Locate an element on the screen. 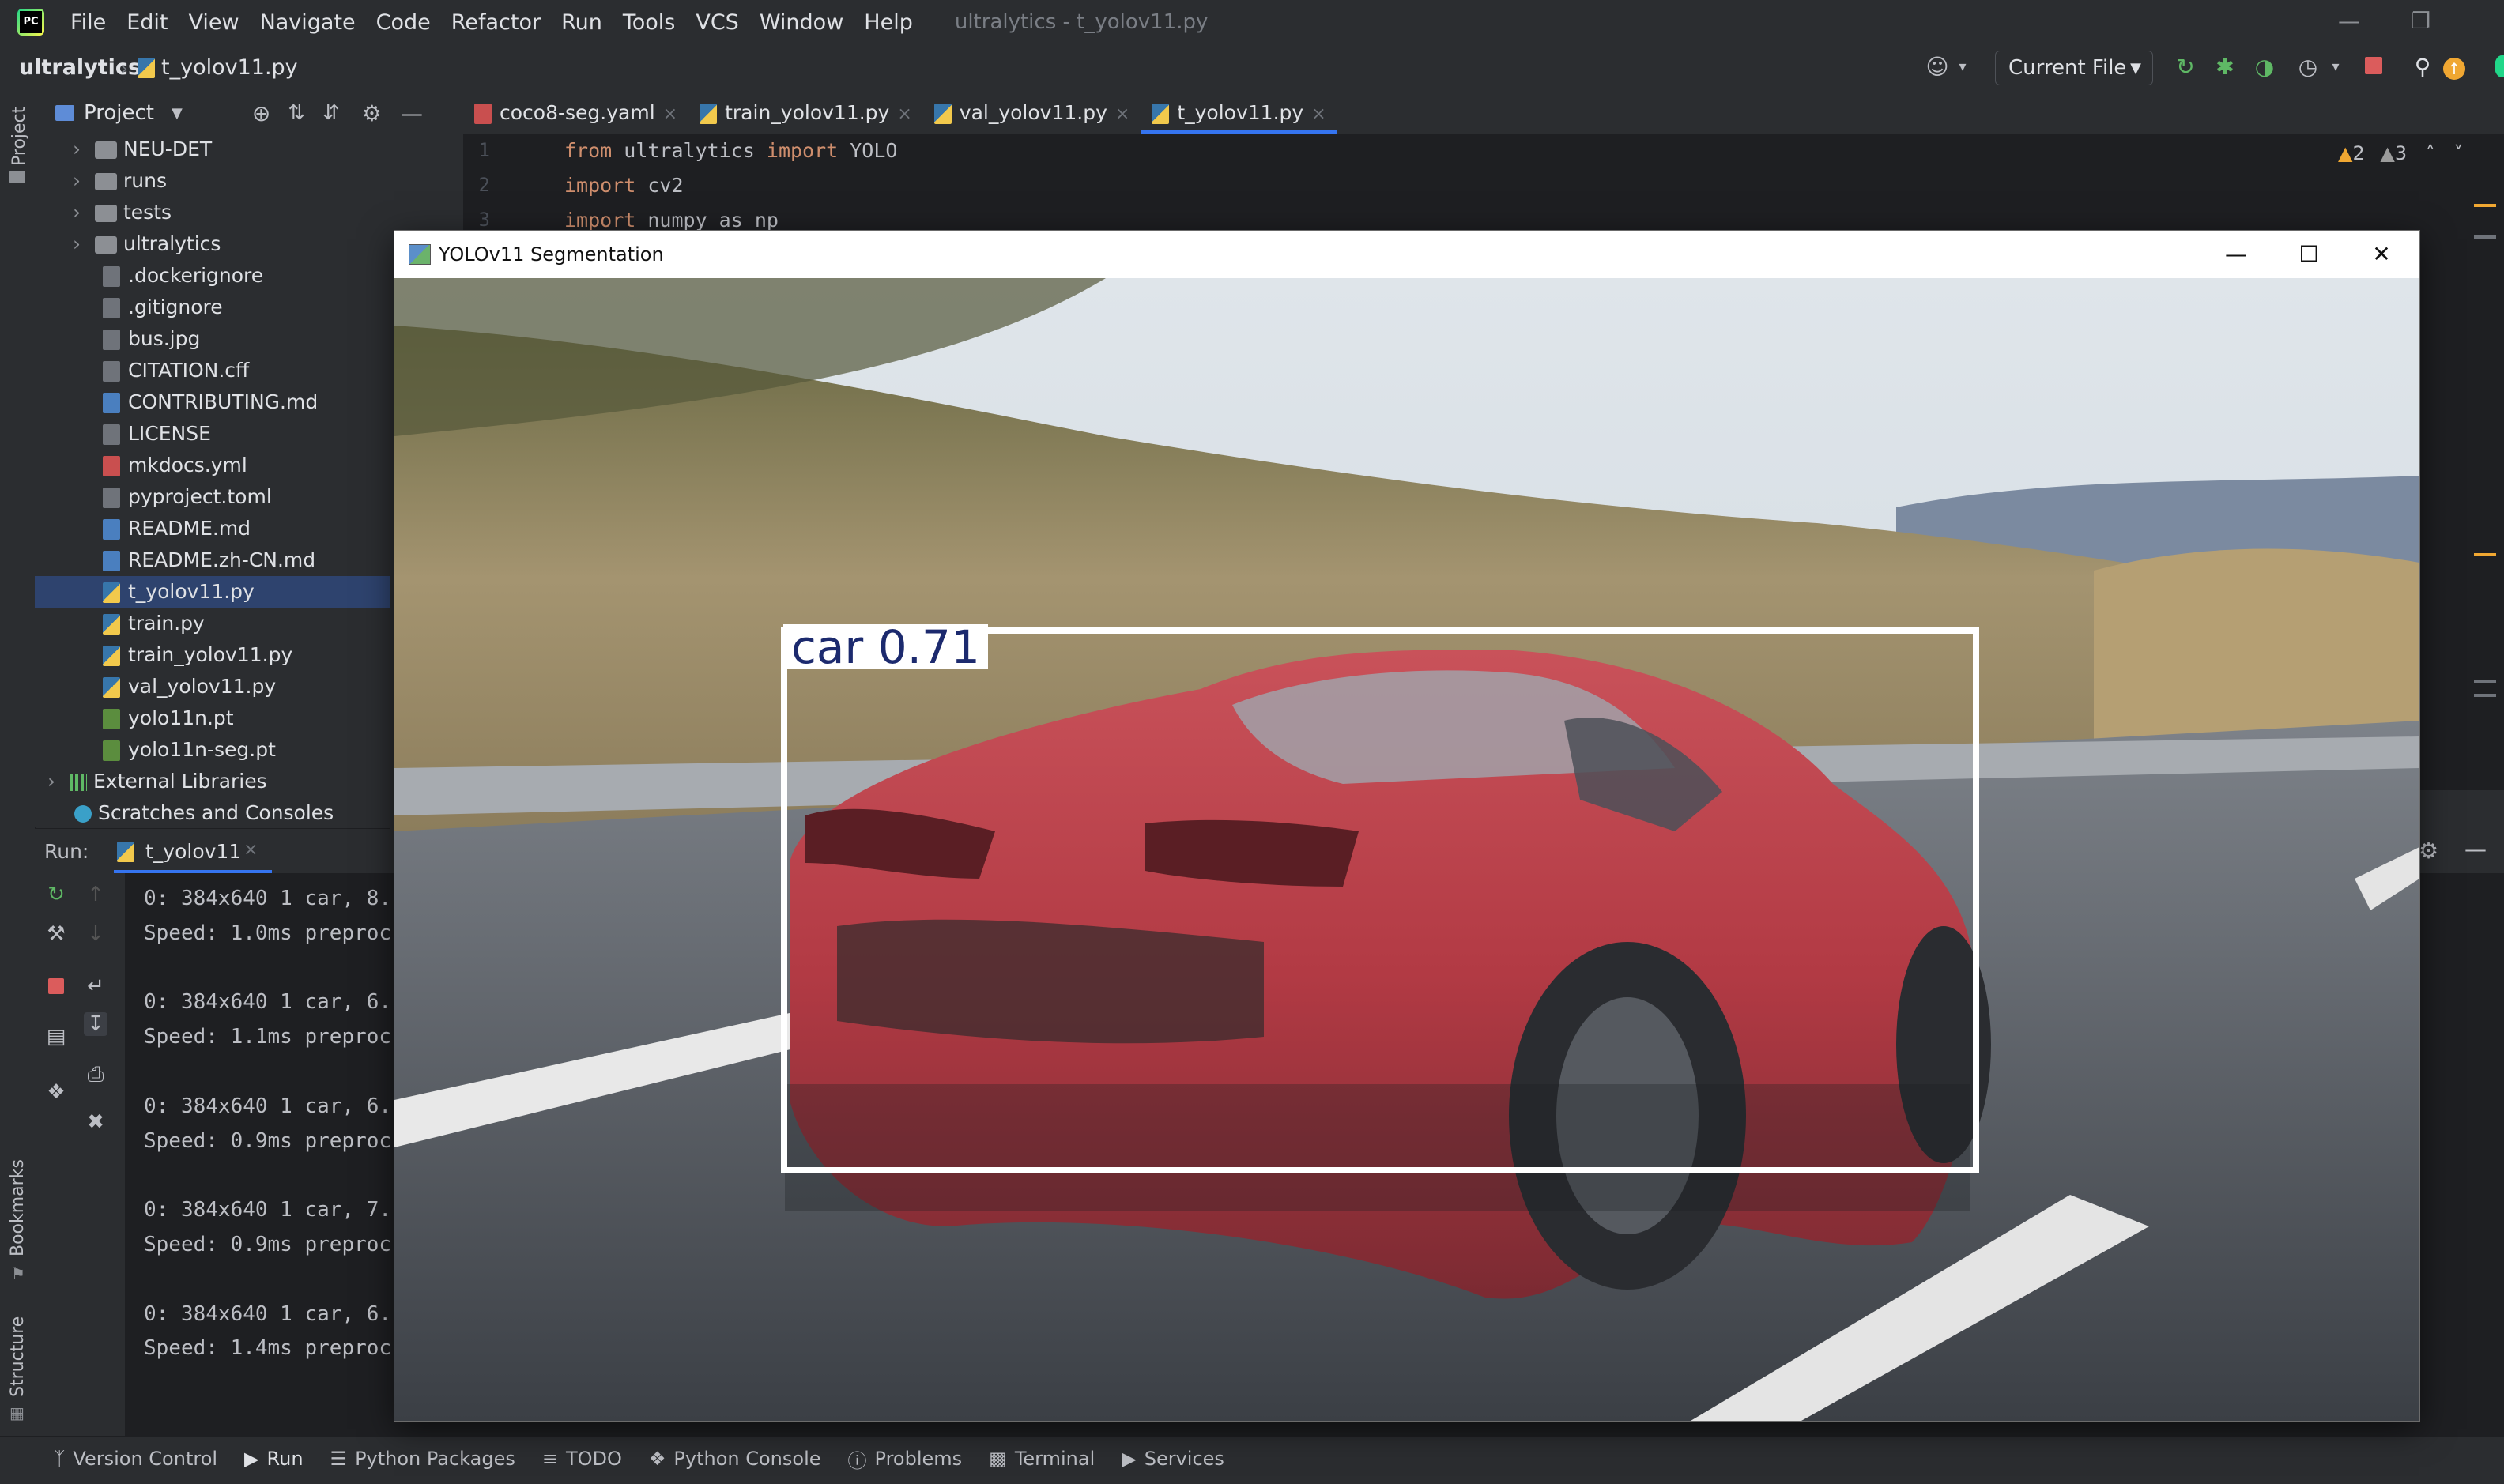 This screenshot has width=2504, height=1484. menu-run: Run is located at coordinates (582, 22).